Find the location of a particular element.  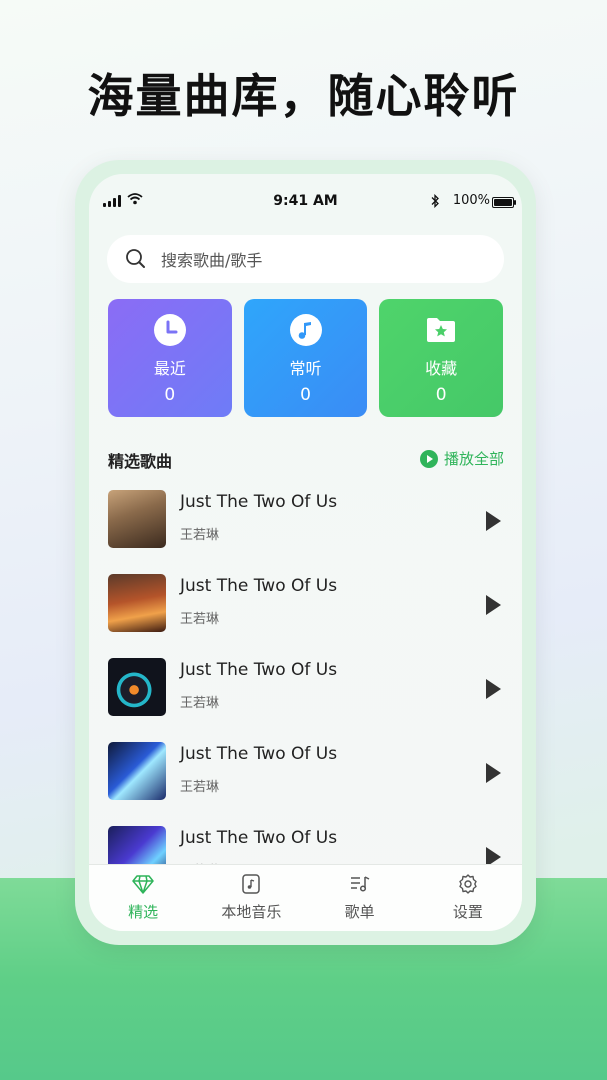

bluetooth-icon is located at coordinates (435, 201).